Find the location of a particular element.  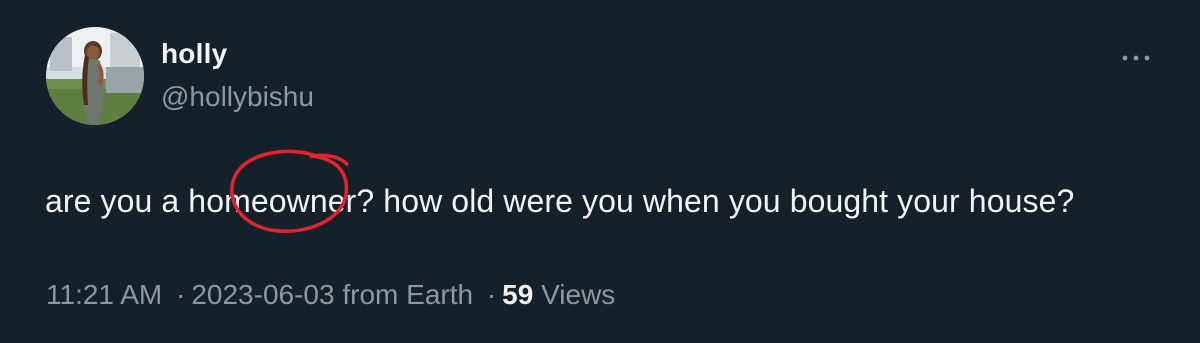

tweet-source: from Earth is located at coordinates (408, 294).